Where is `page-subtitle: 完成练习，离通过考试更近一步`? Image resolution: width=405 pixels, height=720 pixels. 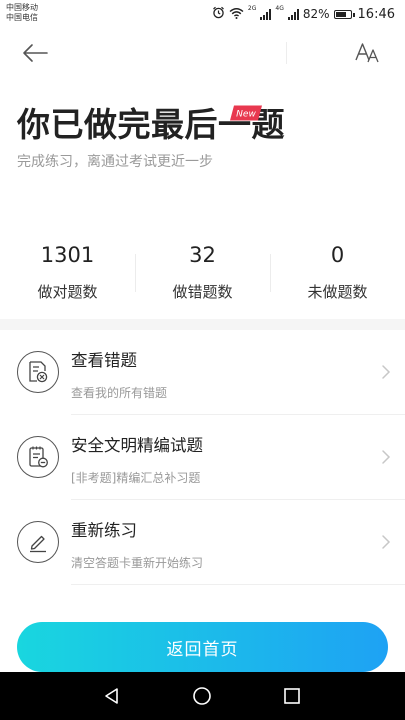 page-subtitle: 完成练习，离通过考试更近一步 is located at coordinates (115, 162).